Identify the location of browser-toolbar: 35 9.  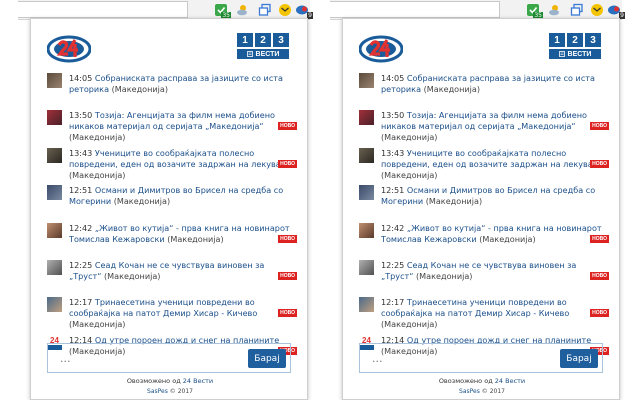
(477, 10).